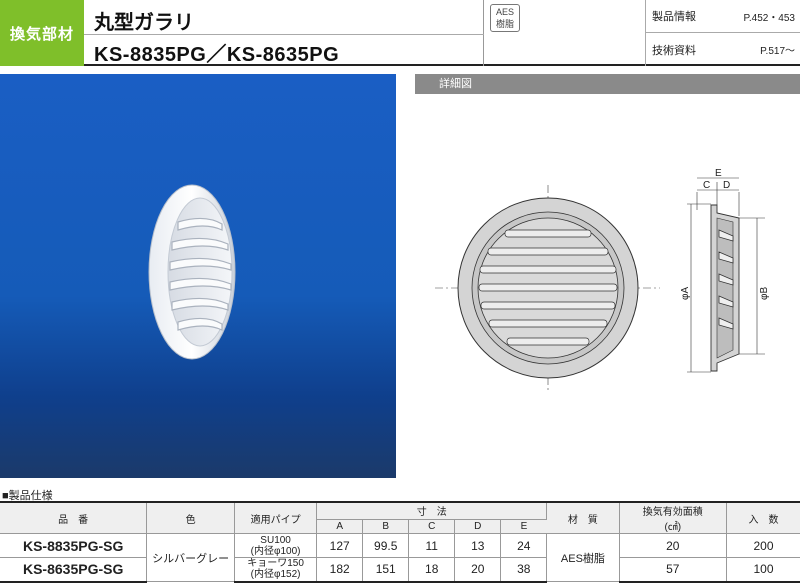 The width and height of the screenshot is (800, 584). I want to click on header-e: E, so click(523, 527).